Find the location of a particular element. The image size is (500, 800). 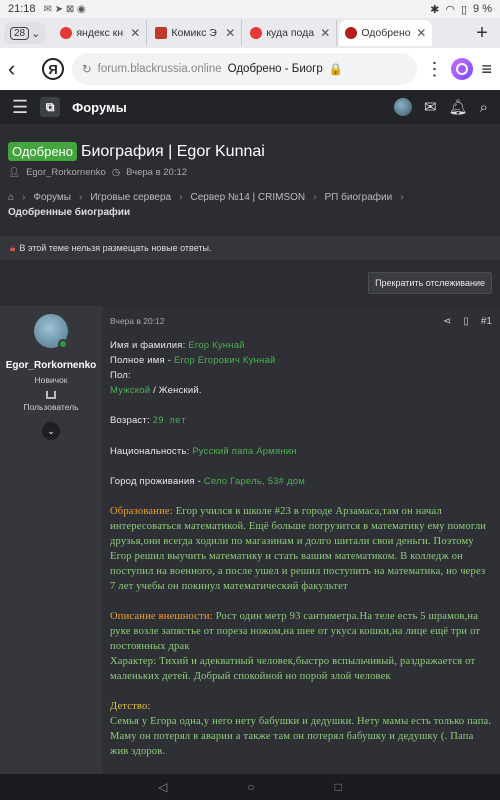

lock-icon: 🔒︎ is located at coordinates (13, 248).